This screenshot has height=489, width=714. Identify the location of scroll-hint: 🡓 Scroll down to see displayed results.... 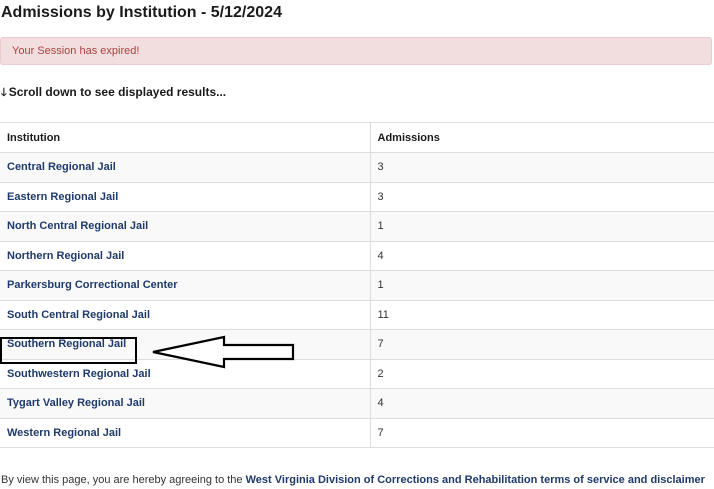
(113, 93).